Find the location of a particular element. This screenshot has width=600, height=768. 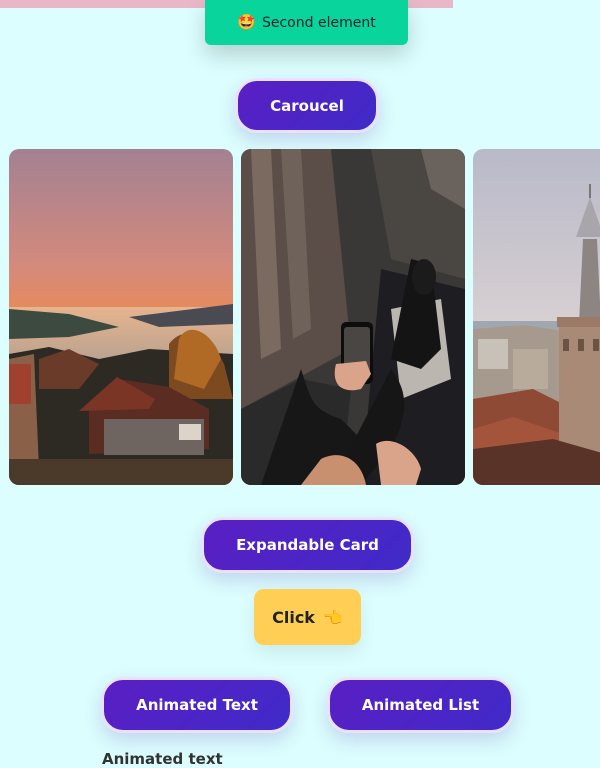

animated-list-button: Animated List is located at coordinates (420, 705).